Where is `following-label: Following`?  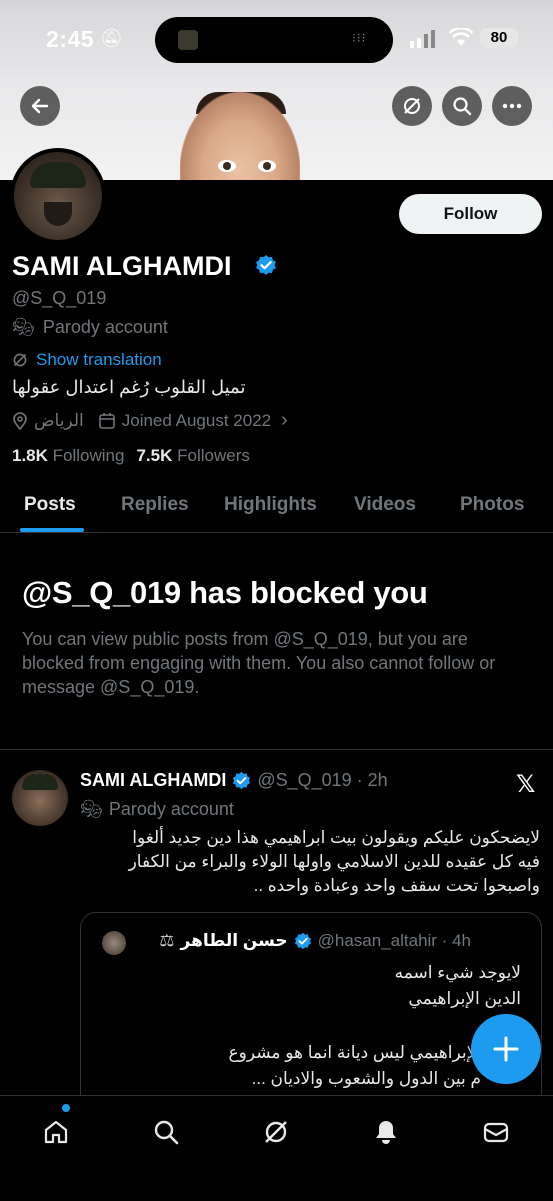 following-label: Following is located at coordinates (88, 455).